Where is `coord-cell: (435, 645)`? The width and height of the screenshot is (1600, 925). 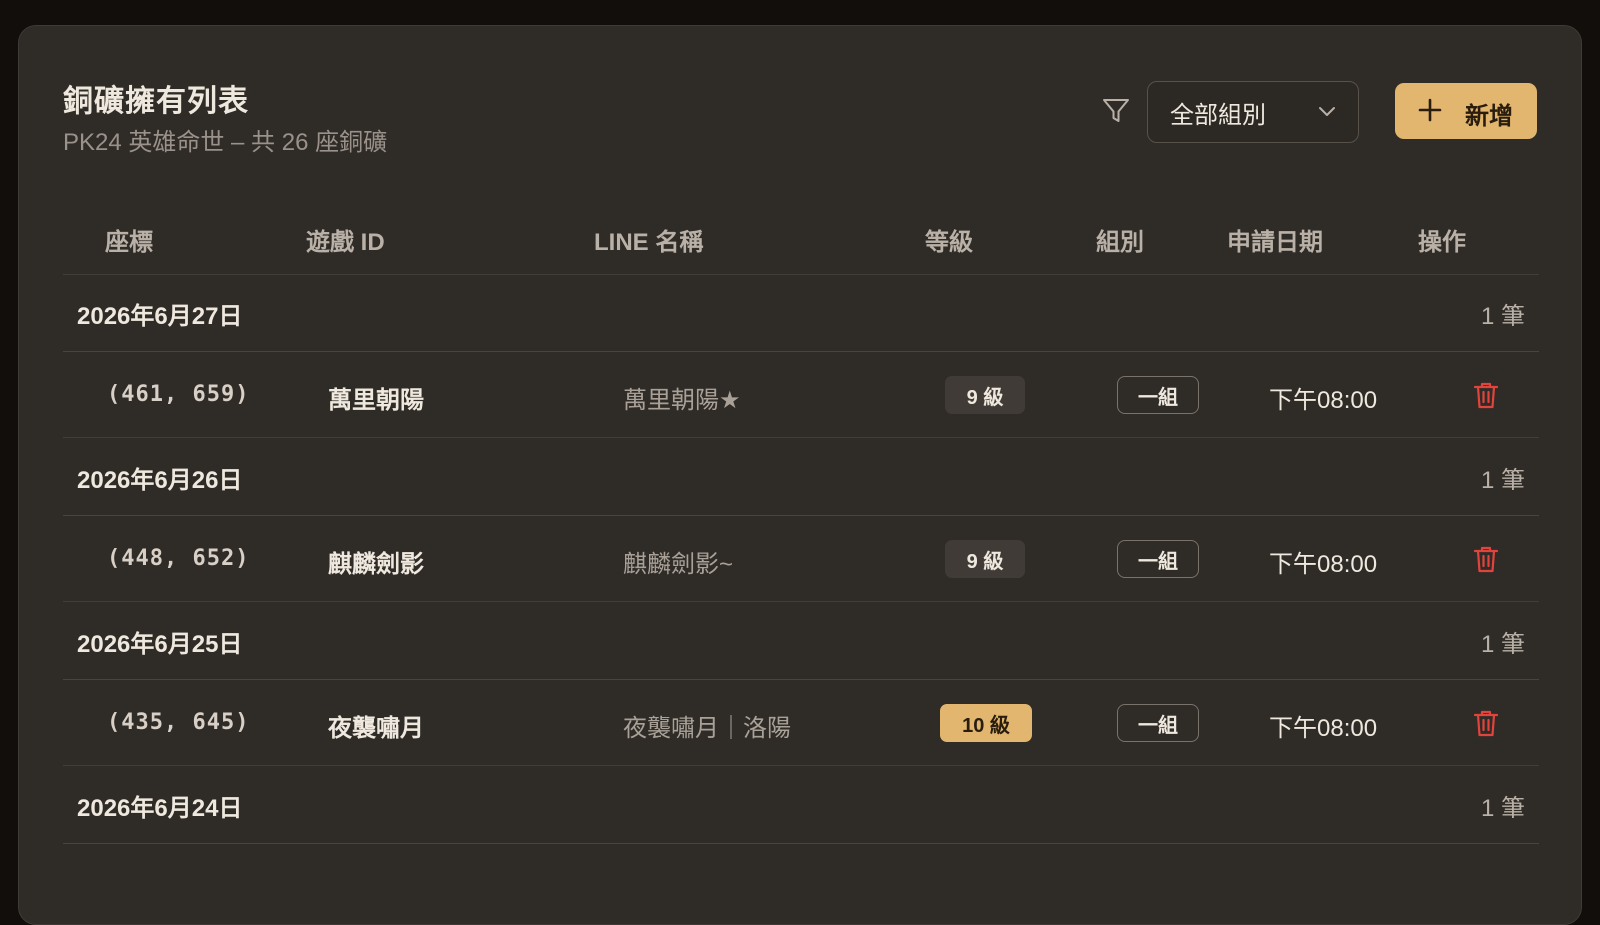 coord-cell: (435, 645) is located at coordinates (178, 722).